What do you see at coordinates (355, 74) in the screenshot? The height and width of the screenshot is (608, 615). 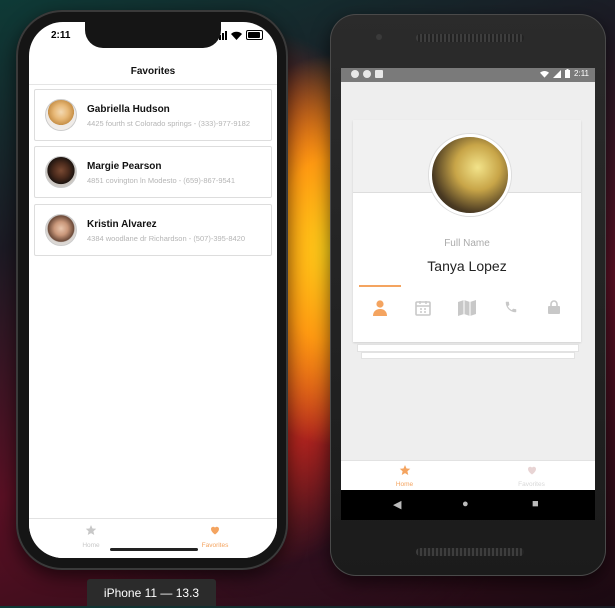 I see `settings-icon` at bounding box center [355, 74].